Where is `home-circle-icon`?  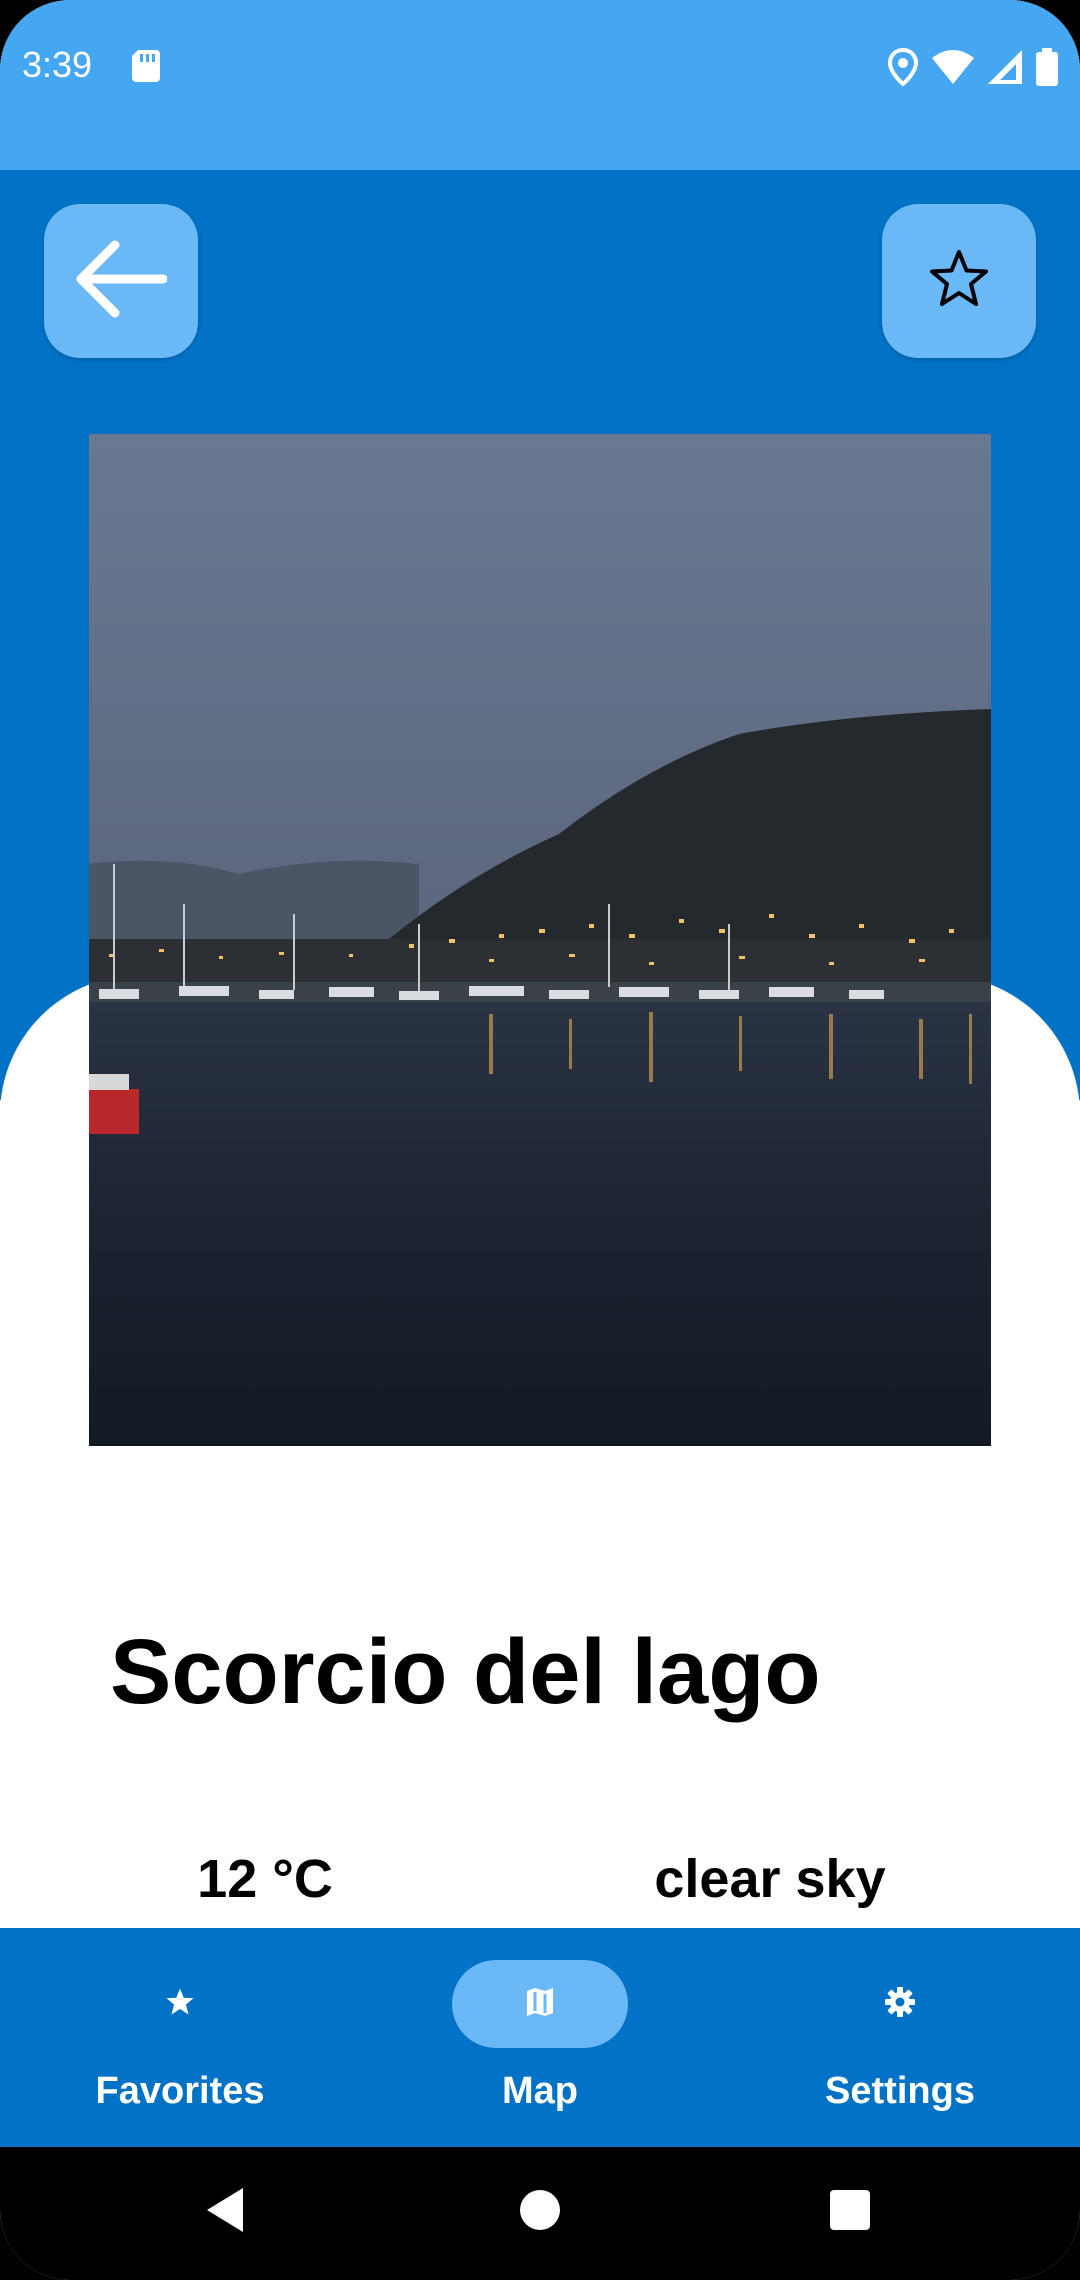 home-circle-icon is located at coordinates (540, 2212).